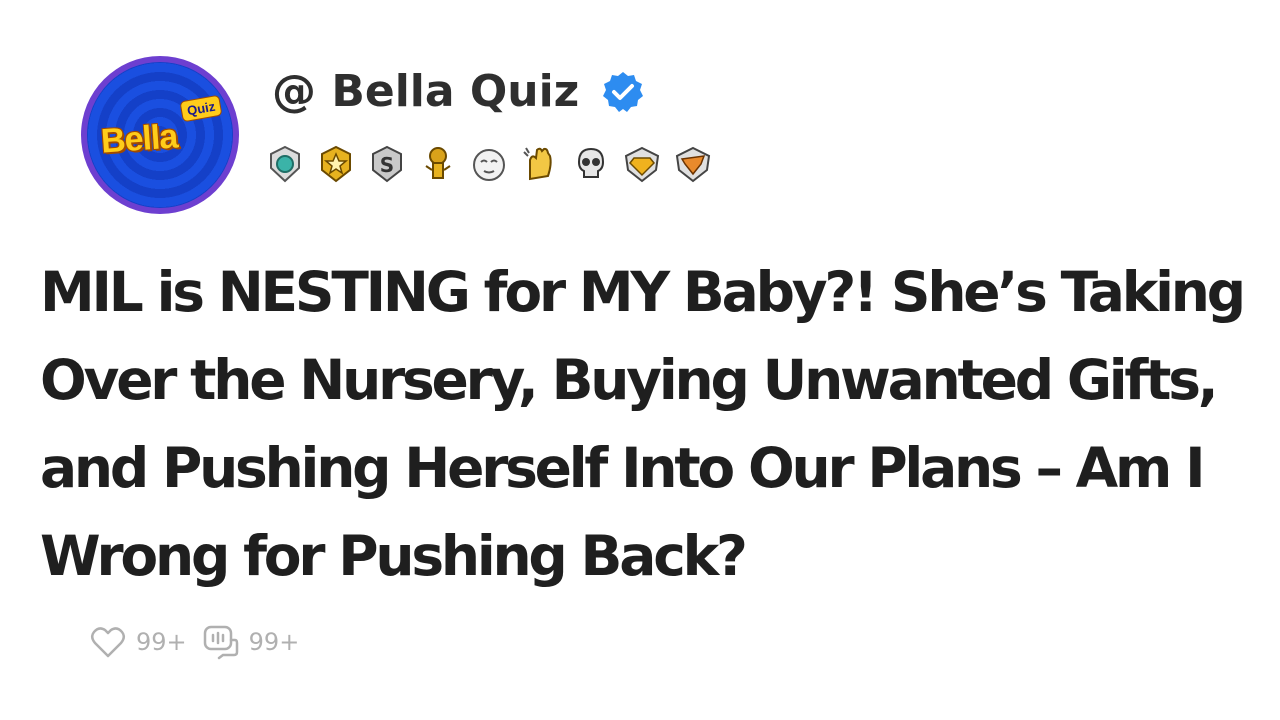 The width and height of the screenshot is (1280, 720). I want to click on sleepy-face-badge-icon, so click(489, 164).